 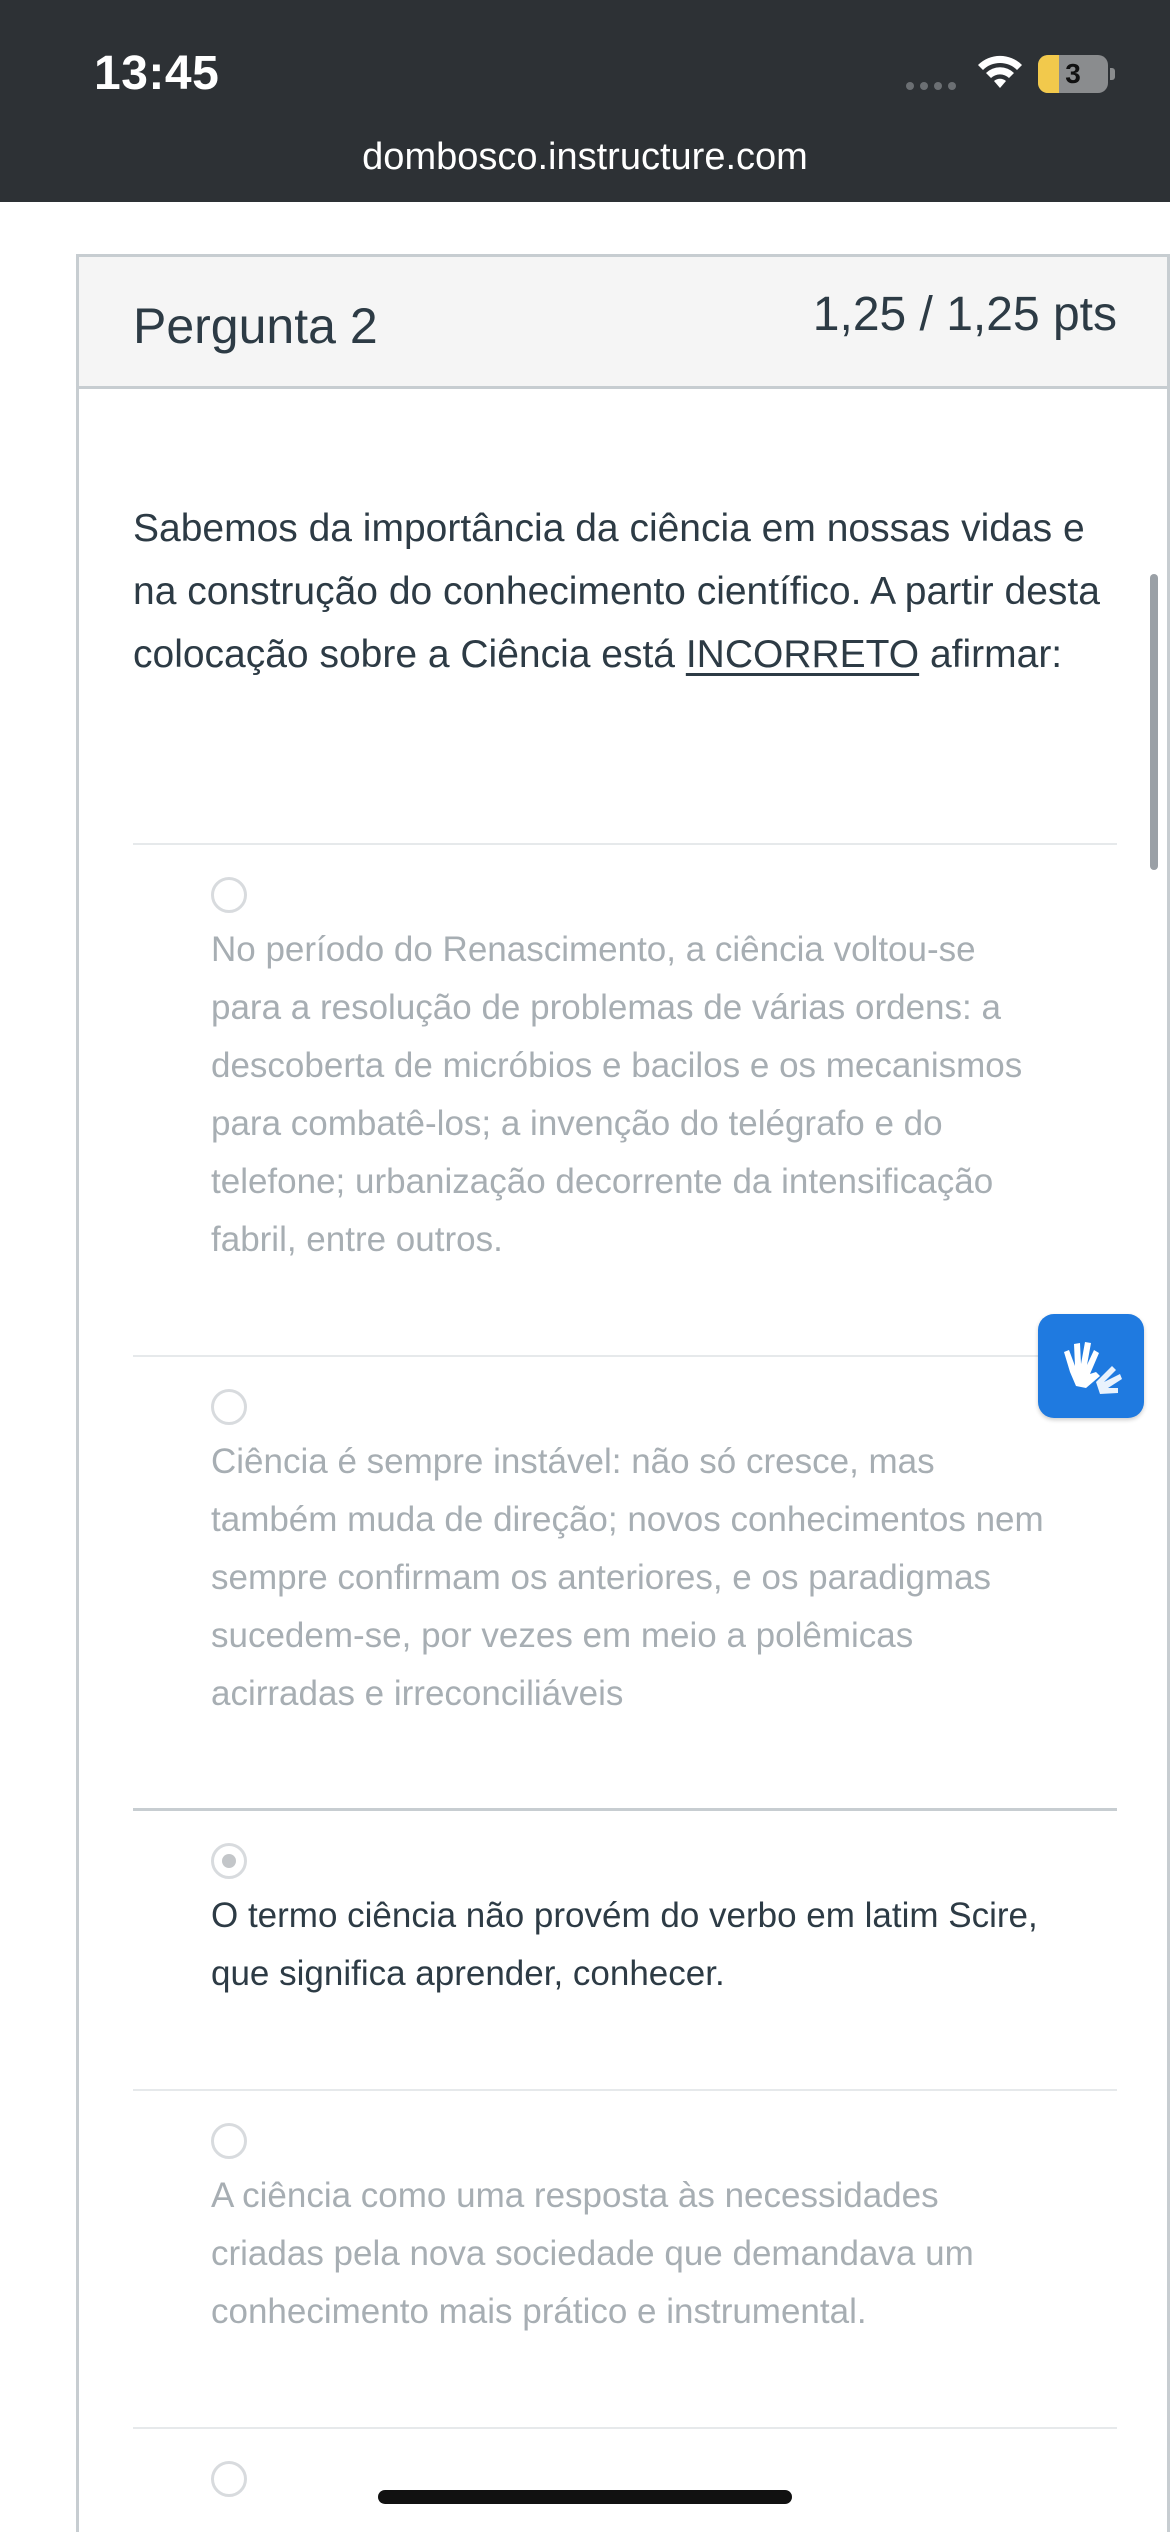 I want to click on page-scrollbar, so click(x=1154, y=722).